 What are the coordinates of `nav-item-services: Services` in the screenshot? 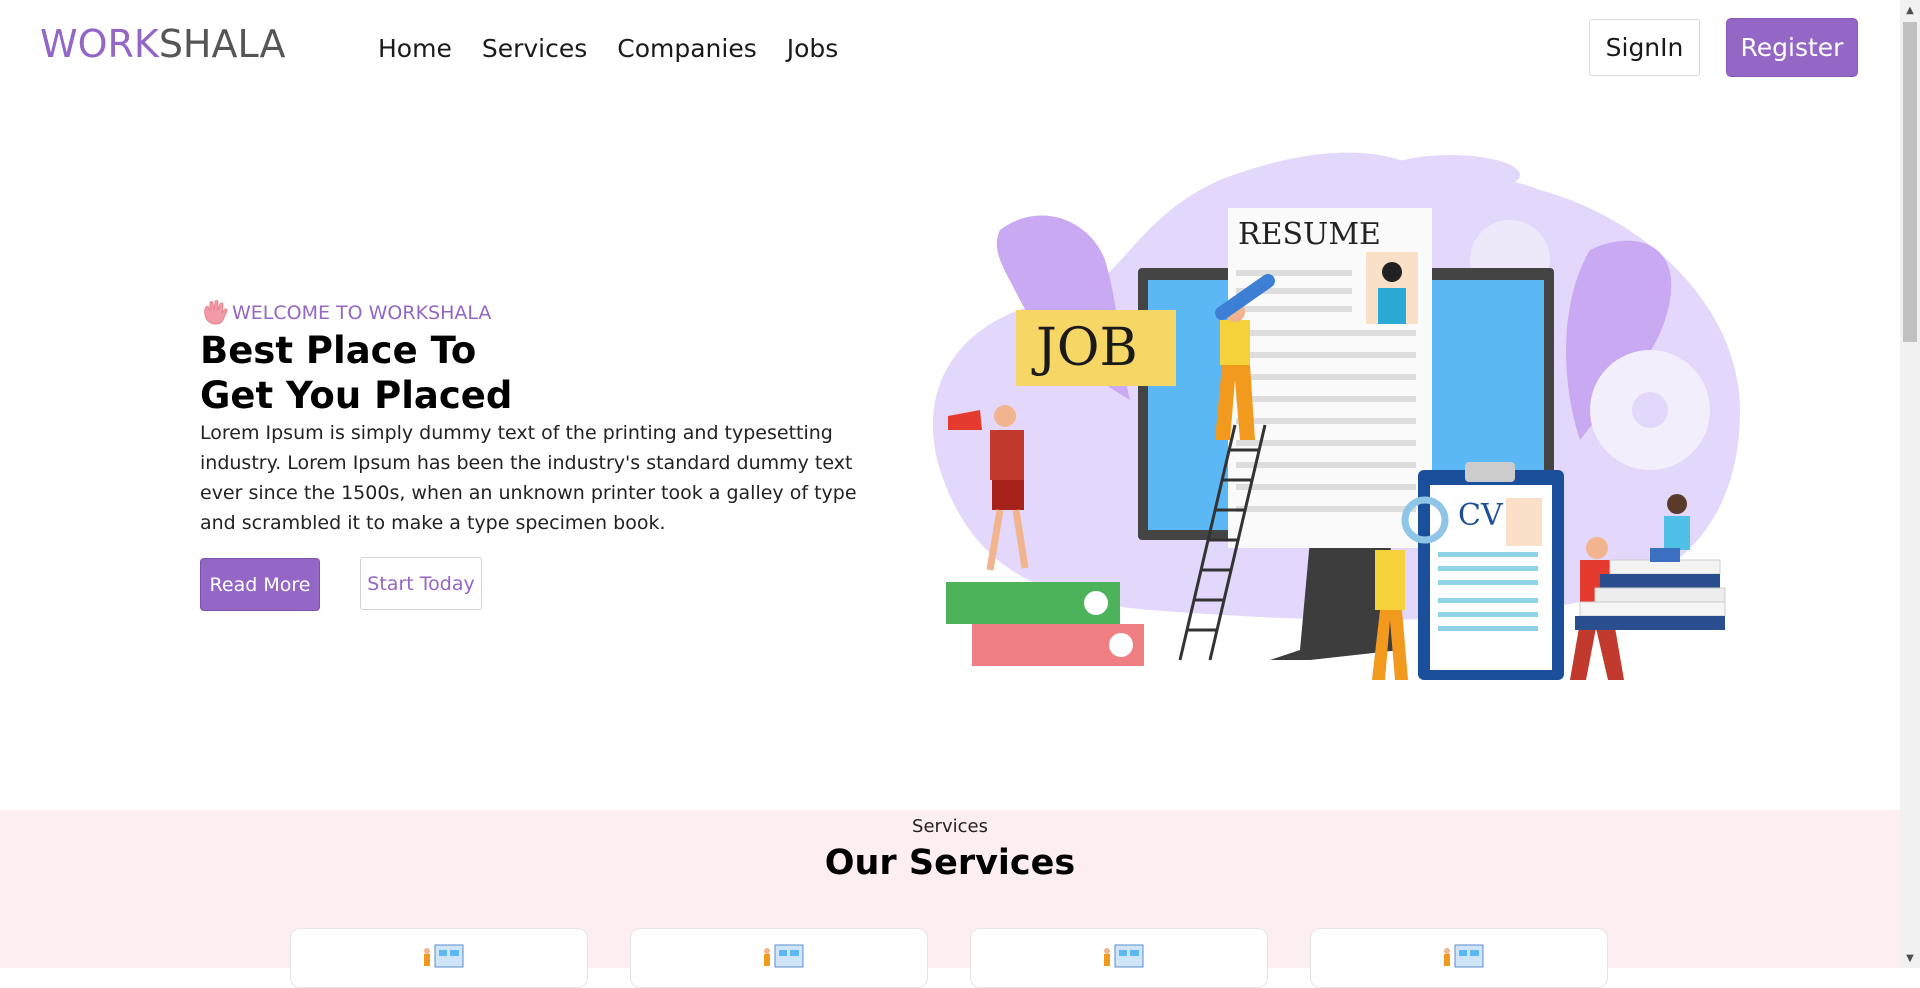 It's located at (534, 48).